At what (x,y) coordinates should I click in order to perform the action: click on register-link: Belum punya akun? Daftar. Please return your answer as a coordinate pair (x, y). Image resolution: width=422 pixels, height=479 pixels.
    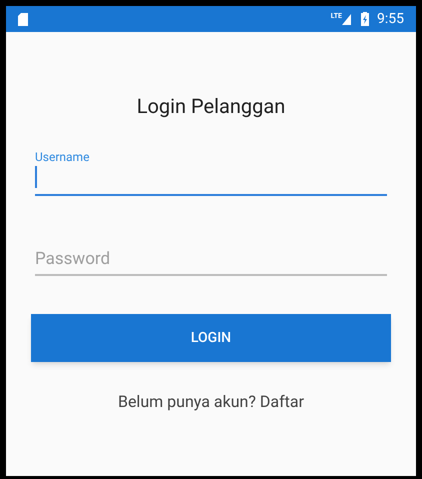
    Looking at the image, I should click on (211, 402).